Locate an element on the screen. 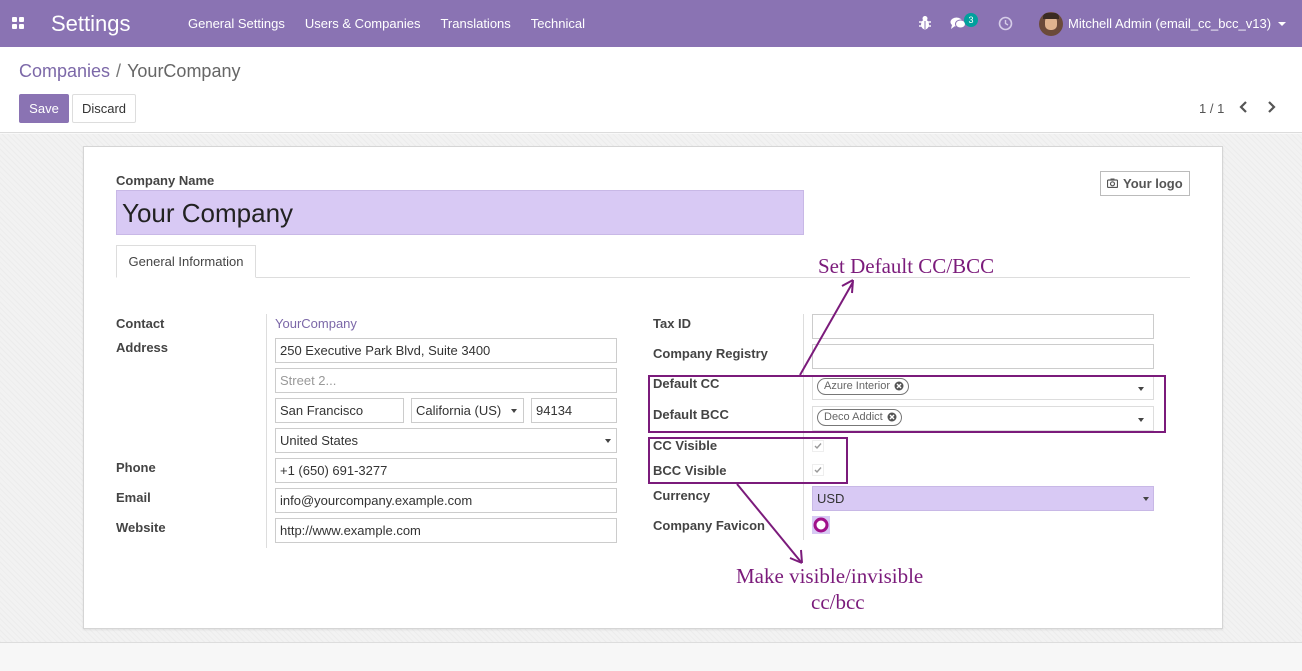 Image resolution: width=1302 pixels, height=671 pixels. currency-select: USD is located at coordinates (983, 498).